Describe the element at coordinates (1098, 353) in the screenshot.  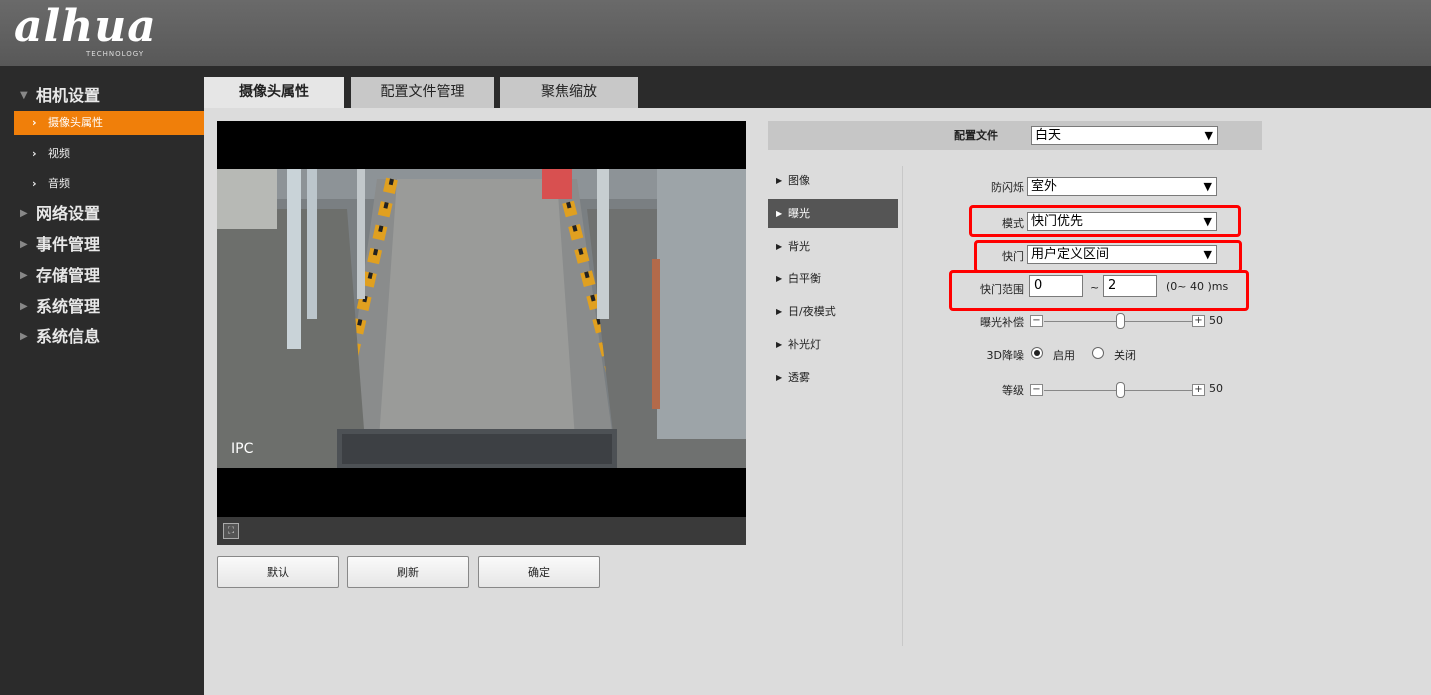
I see `dnr-off-radio` at that location.